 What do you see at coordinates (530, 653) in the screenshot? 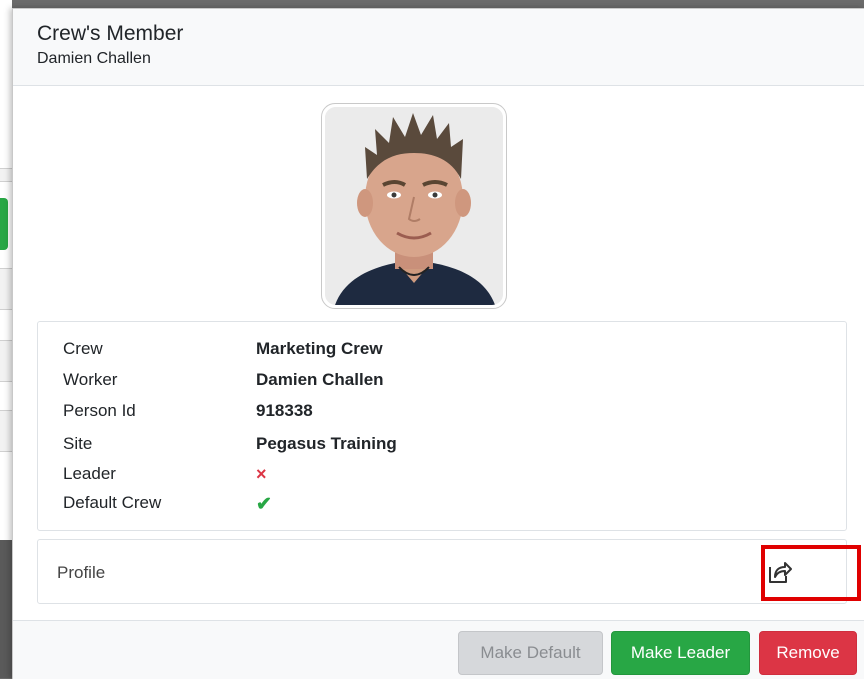
I see `make-default-button: Make Default` at bounding box center [530, 653].